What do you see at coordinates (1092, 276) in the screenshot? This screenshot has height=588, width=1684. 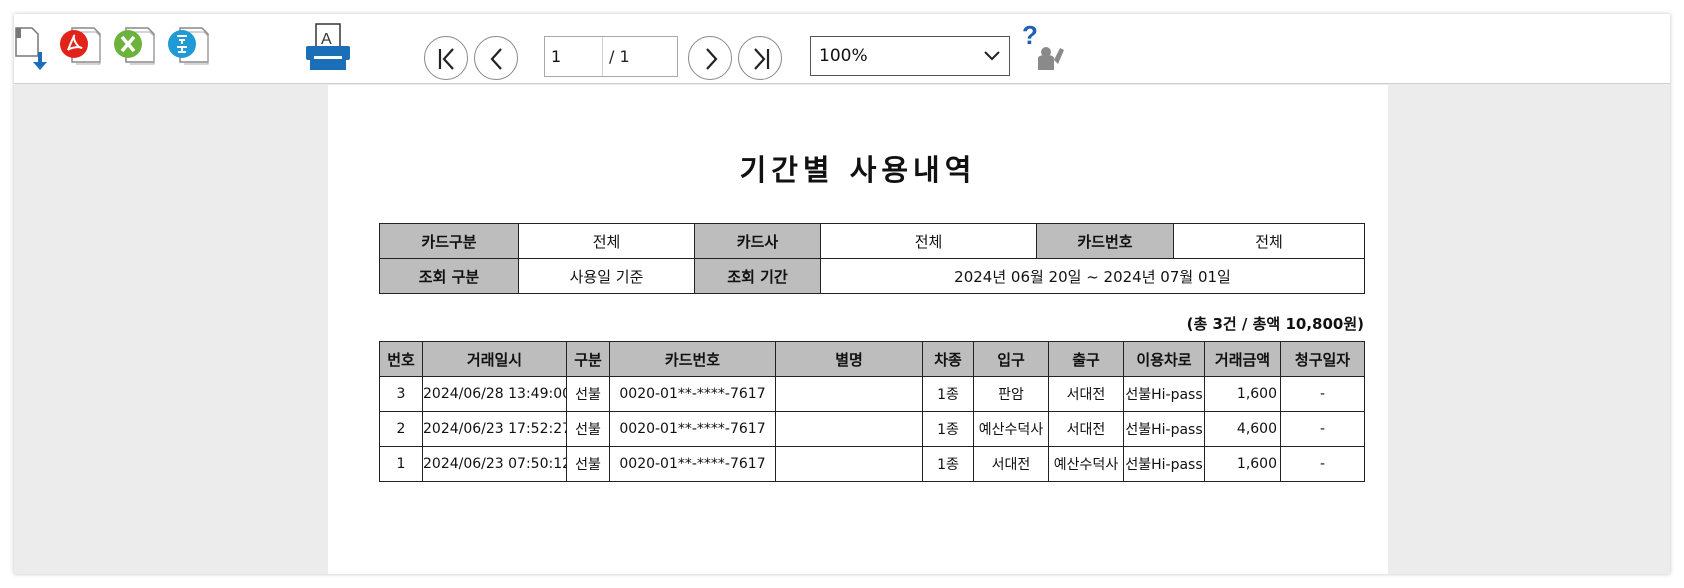 I see `filter-value-query-period: 2024년 06월 20일 ~ 2024년 07월 01일` at bounding box center [1092, 276].